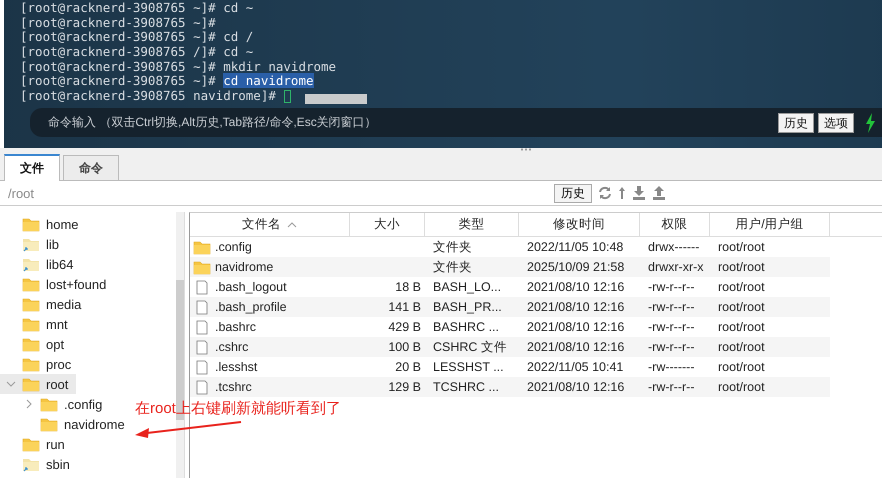  Describe the element at coordinates (233, 387) in the screenshot. I see `file-name-cell: .tcshrc` at that location.